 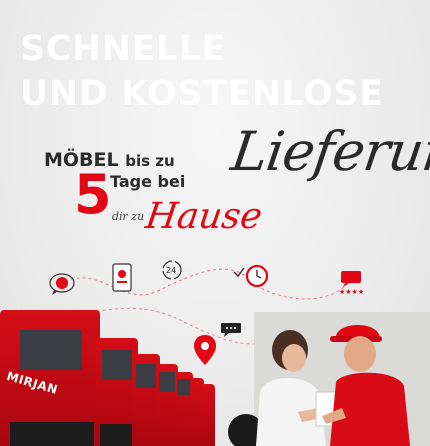 I want to click on delivery-people-illustration, so click(x=319, y=385).